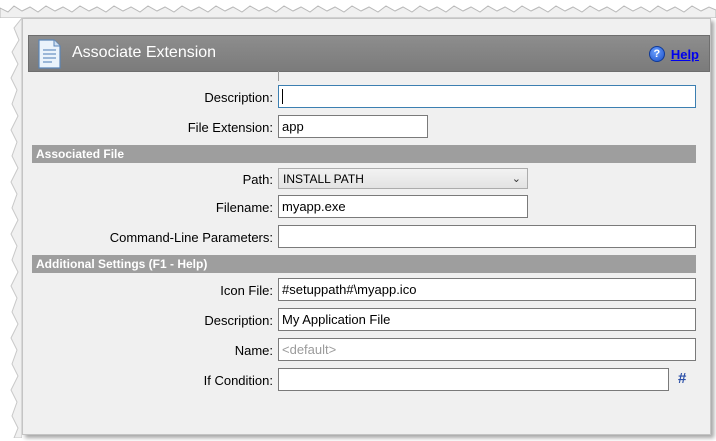 The width and height of the screenshot is (716, 441). Describe the element at coordinates (403, 206) in the screenshot. I see `filename-input: myapp.exe` at that location.